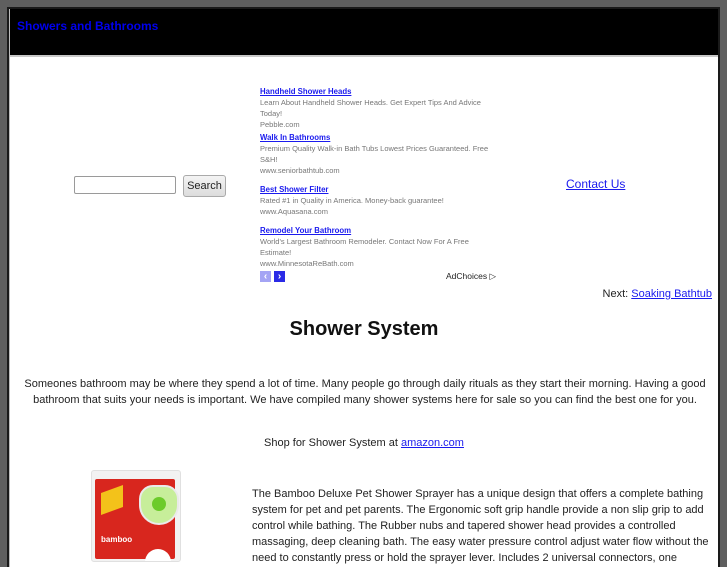 This screenshot has width=727, height=567. I want to click on next-article-nav: Next: Soaking Bathtub, so click(657, 294).